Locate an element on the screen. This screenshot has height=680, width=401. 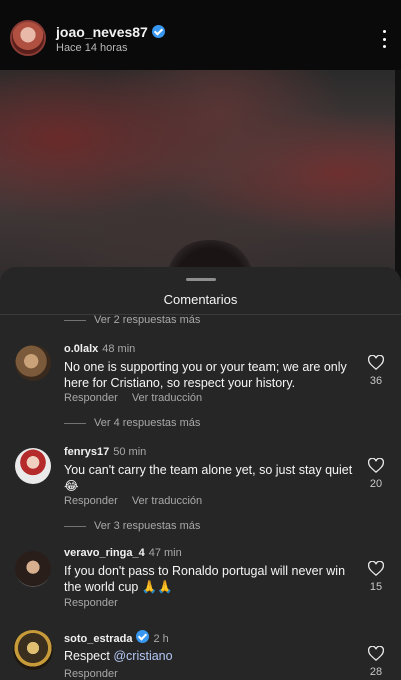
comment-username: veravo_ringa_4 47 min is located at coordinates (123, 553).